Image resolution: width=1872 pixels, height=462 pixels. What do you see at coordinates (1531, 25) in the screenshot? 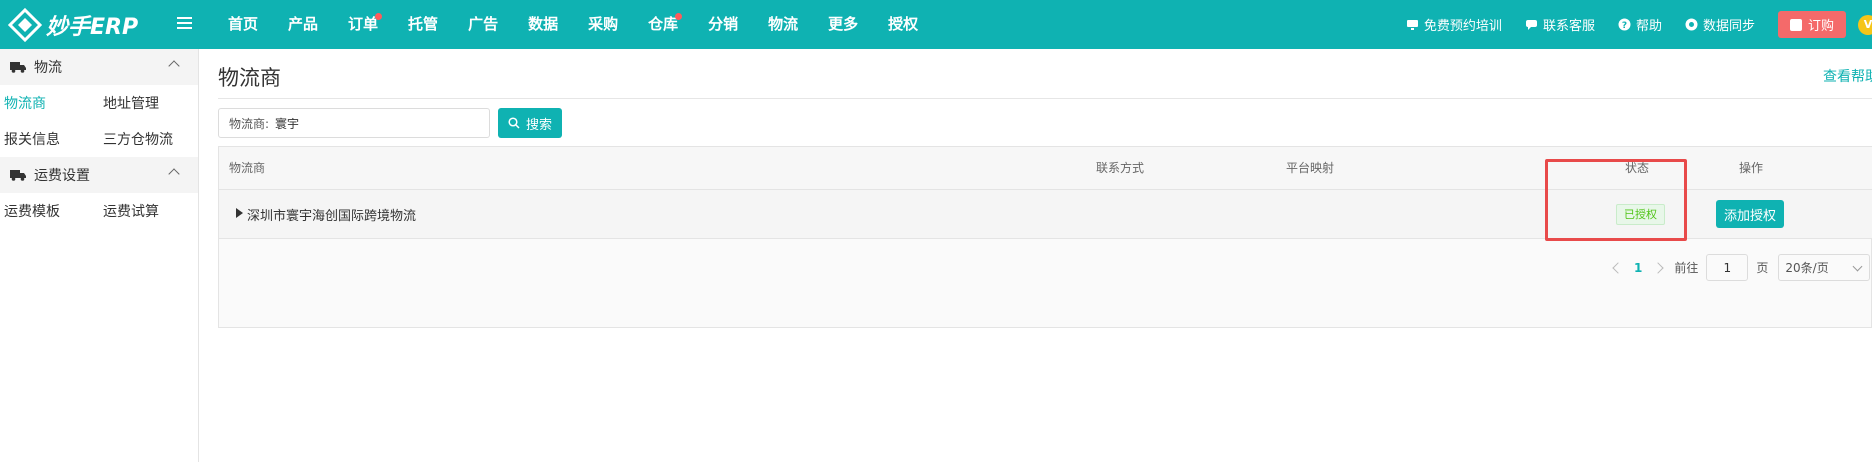
I see `chat-icon` at bounding box center [1531, 25].